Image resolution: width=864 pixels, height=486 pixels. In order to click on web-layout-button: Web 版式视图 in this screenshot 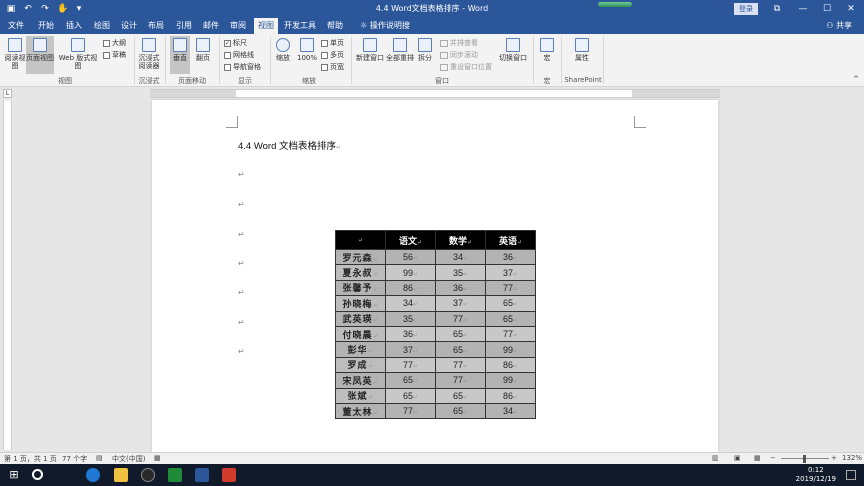, I will do `click(78, 54)`.